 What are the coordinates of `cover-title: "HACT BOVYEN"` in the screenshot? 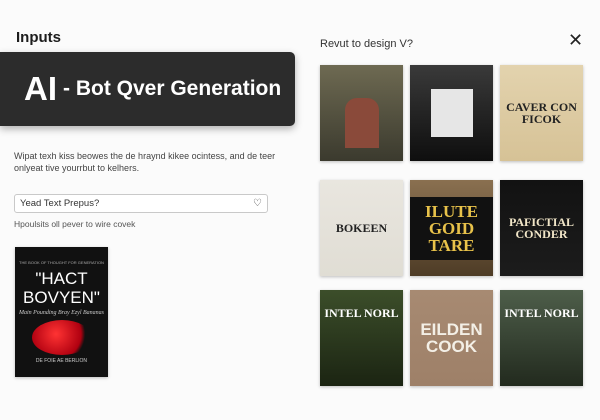 It's located at (61, 288).